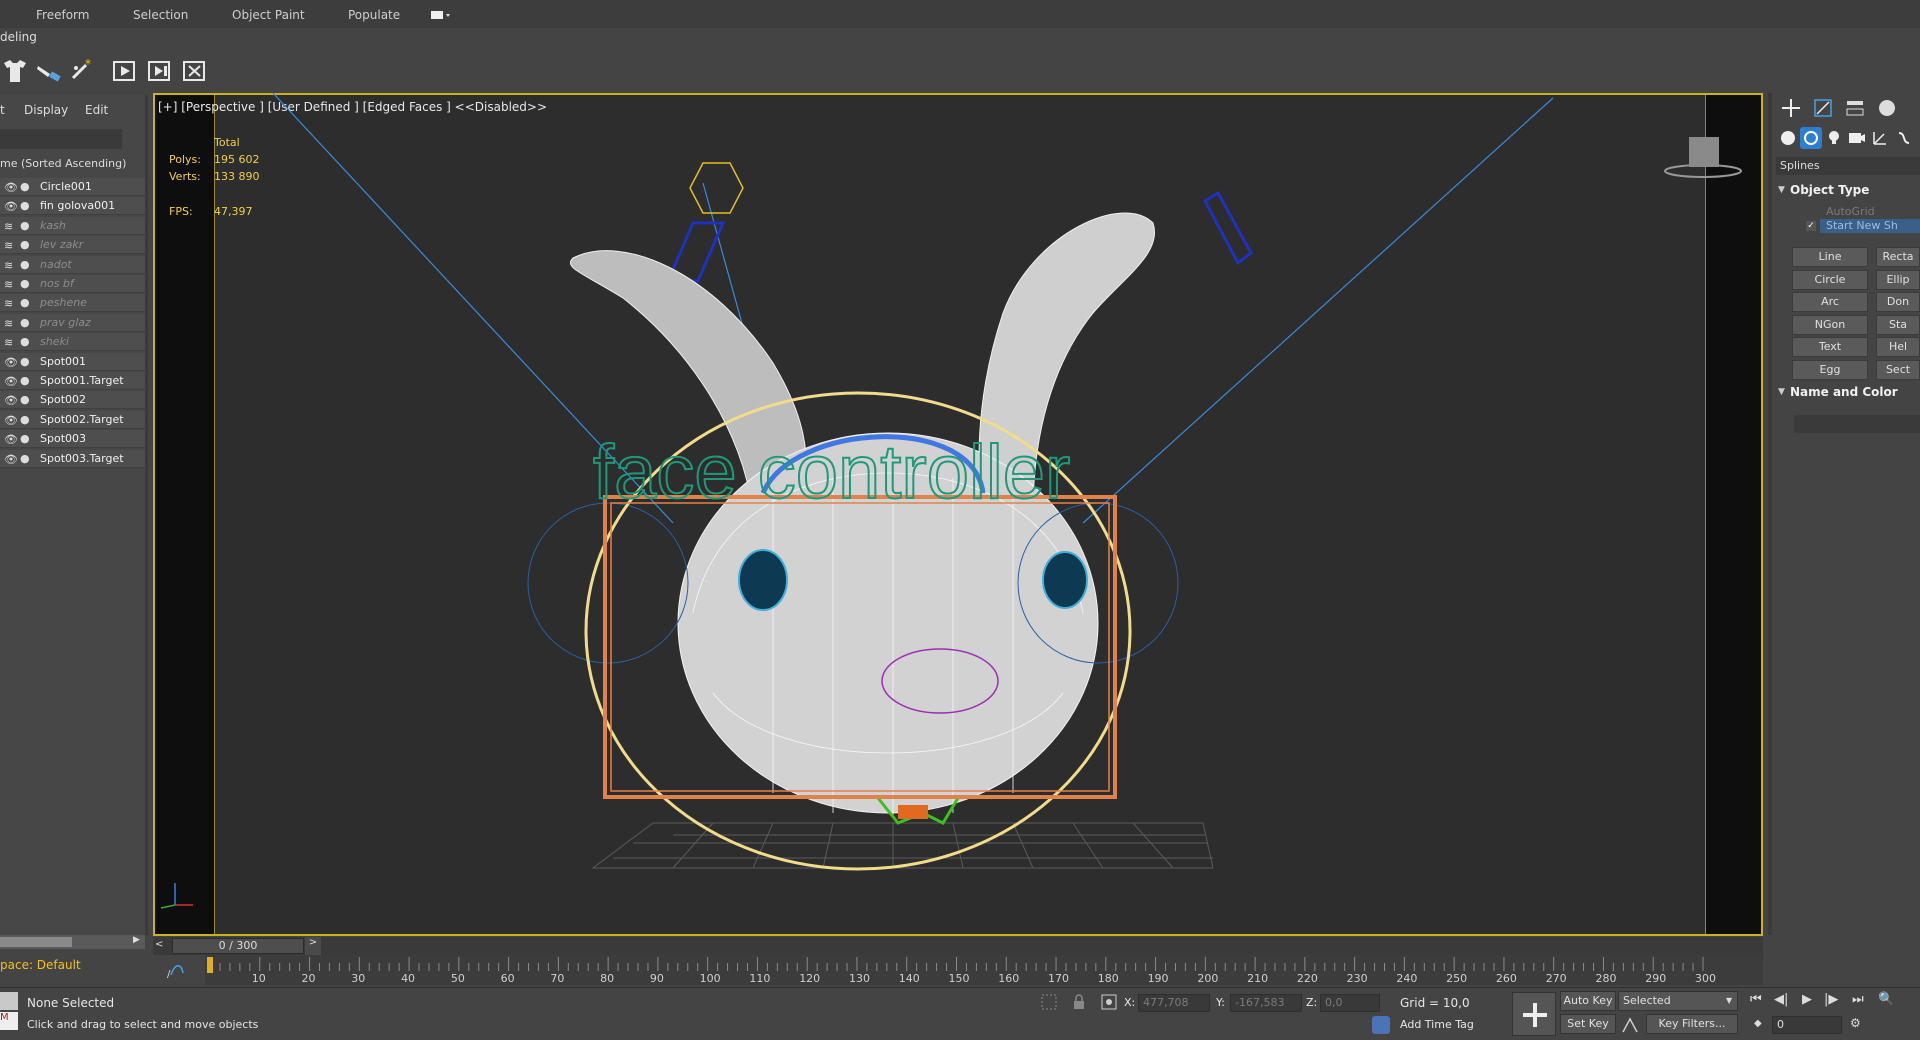 The image size is (1920, 1040). I want to click on key-mode-toggle-icon: ◆, so click(1761, 1023).